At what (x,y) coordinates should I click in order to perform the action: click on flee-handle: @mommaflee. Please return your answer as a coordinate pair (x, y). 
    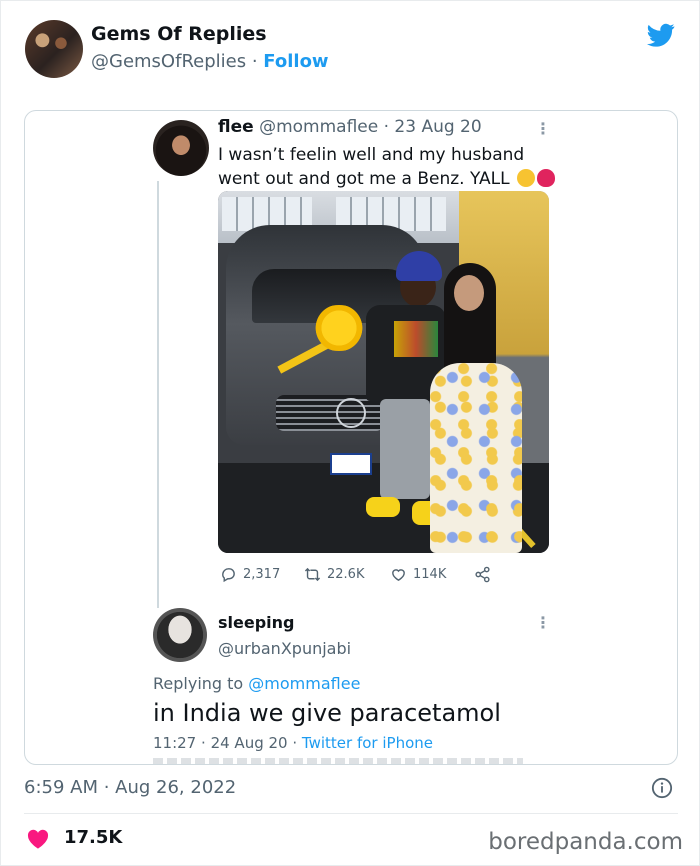
    Looking at the image, I should click on (318, 127).